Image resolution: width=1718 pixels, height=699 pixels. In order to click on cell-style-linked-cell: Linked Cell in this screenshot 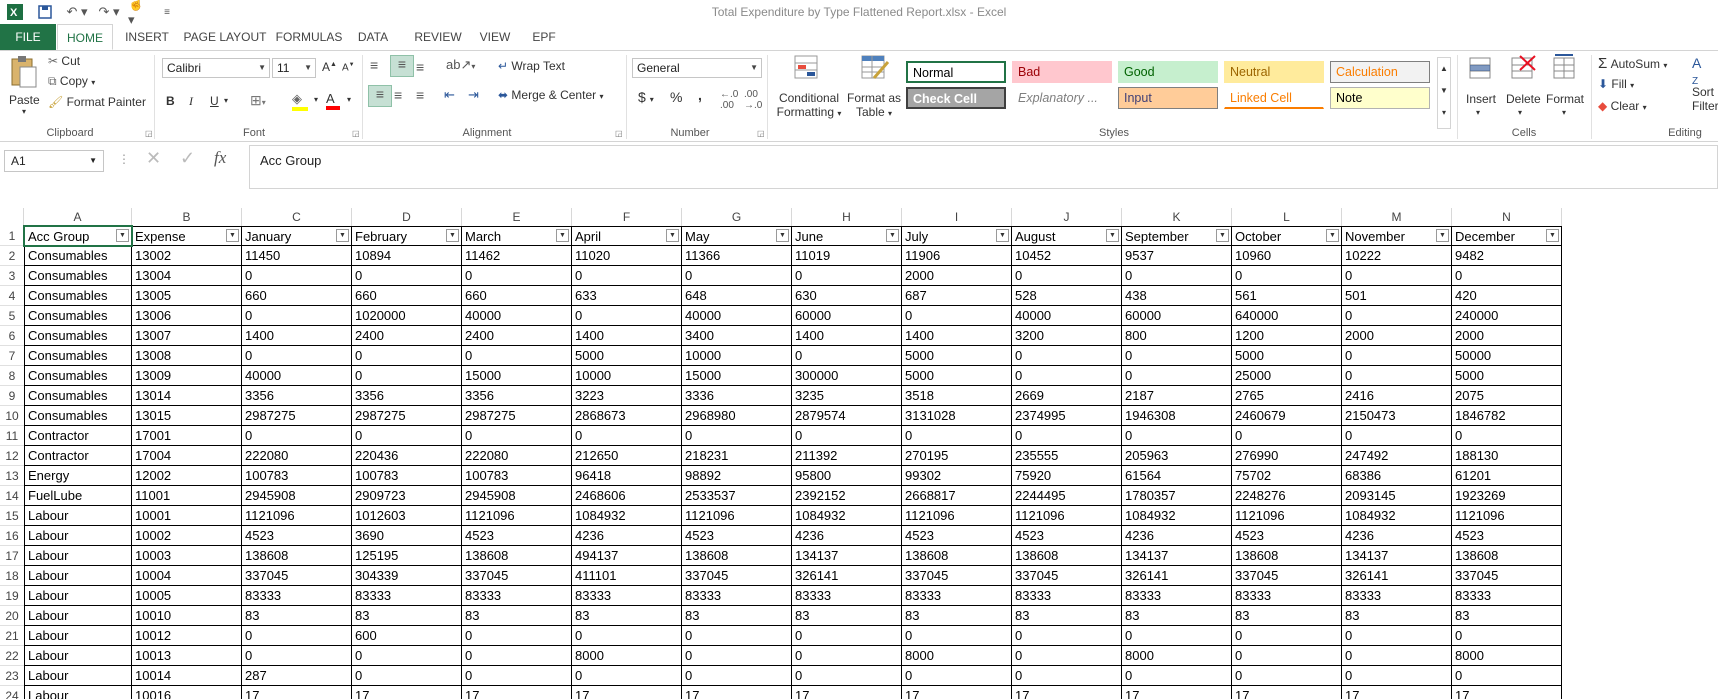, I will do `click(1274, 98)`.